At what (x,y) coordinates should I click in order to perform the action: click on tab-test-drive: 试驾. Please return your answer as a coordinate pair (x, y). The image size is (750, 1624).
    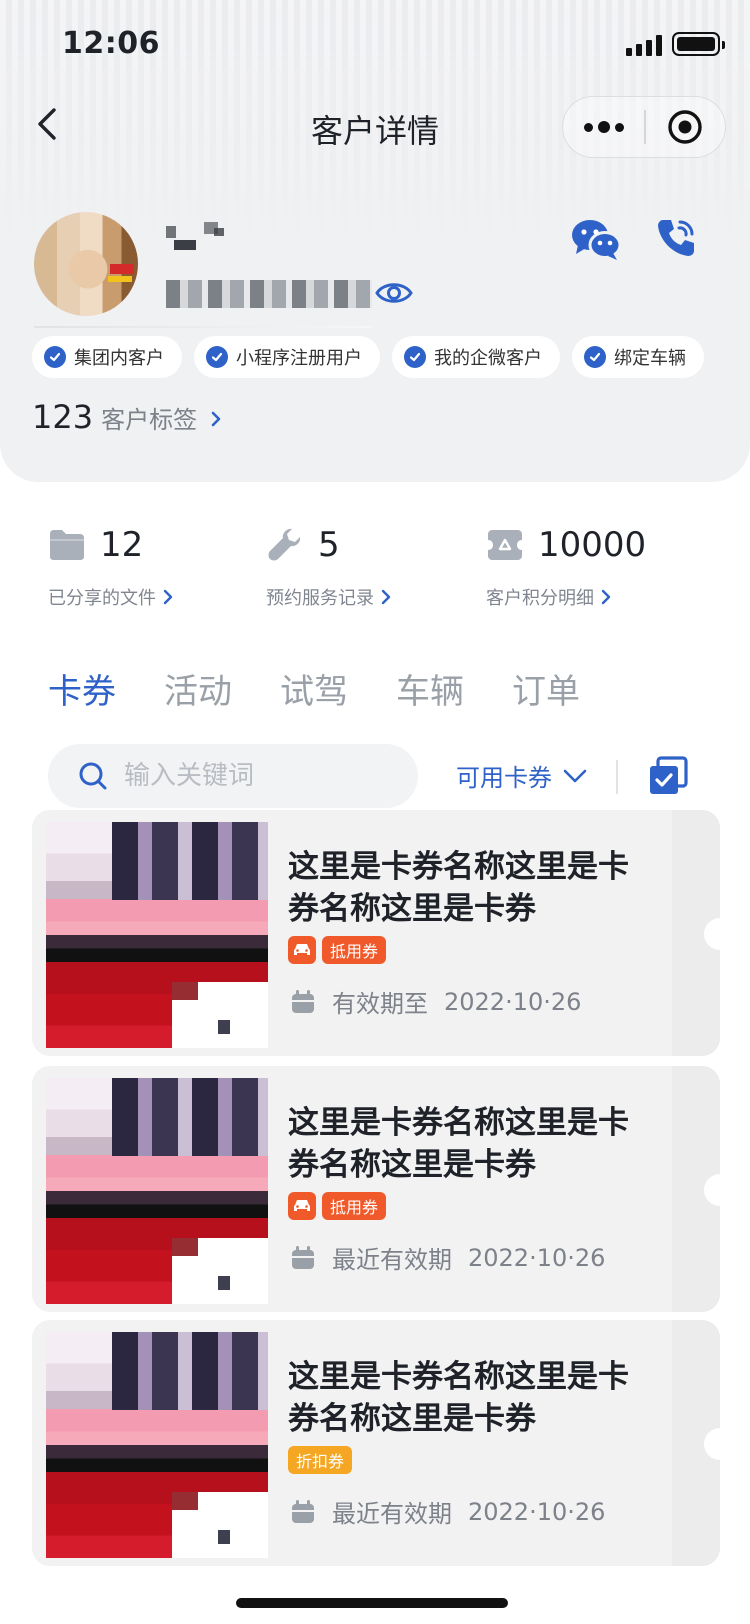
    Looking at the image, I should click on (338, 688).